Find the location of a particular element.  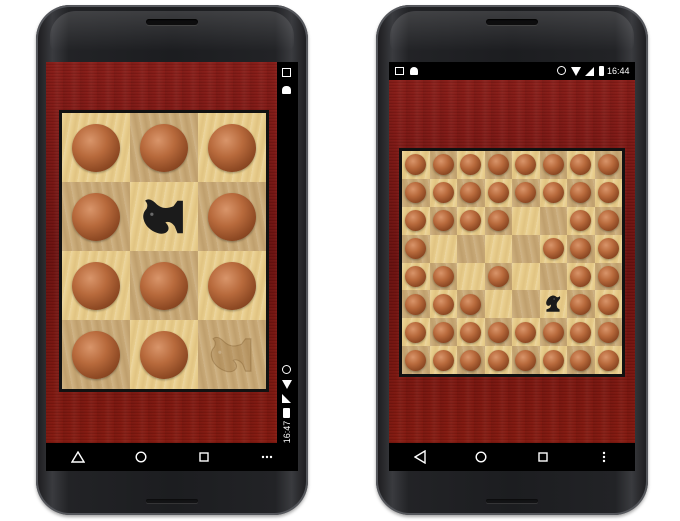

recents-button is located at coordinates (543, 457).